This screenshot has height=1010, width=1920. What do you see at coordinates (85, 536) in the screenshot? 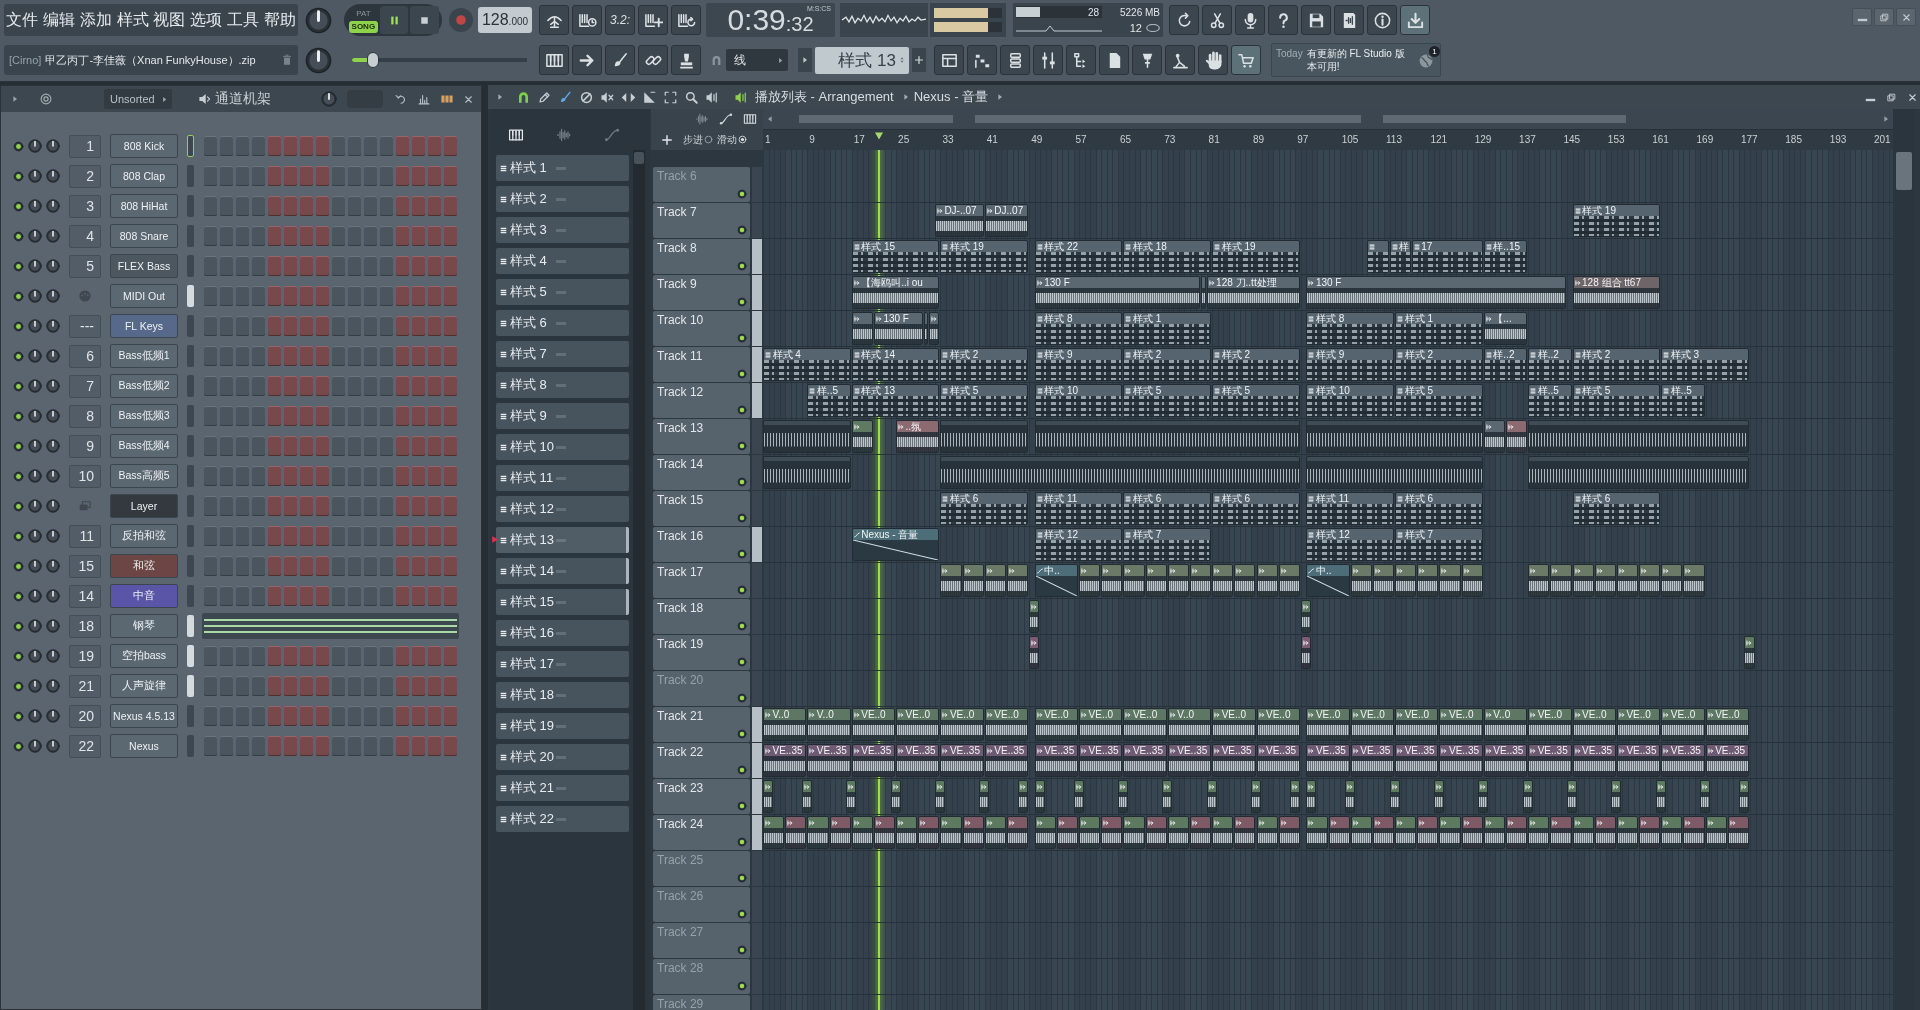
I see `mixer-track-field: 11` at bounding box center [85, 536].